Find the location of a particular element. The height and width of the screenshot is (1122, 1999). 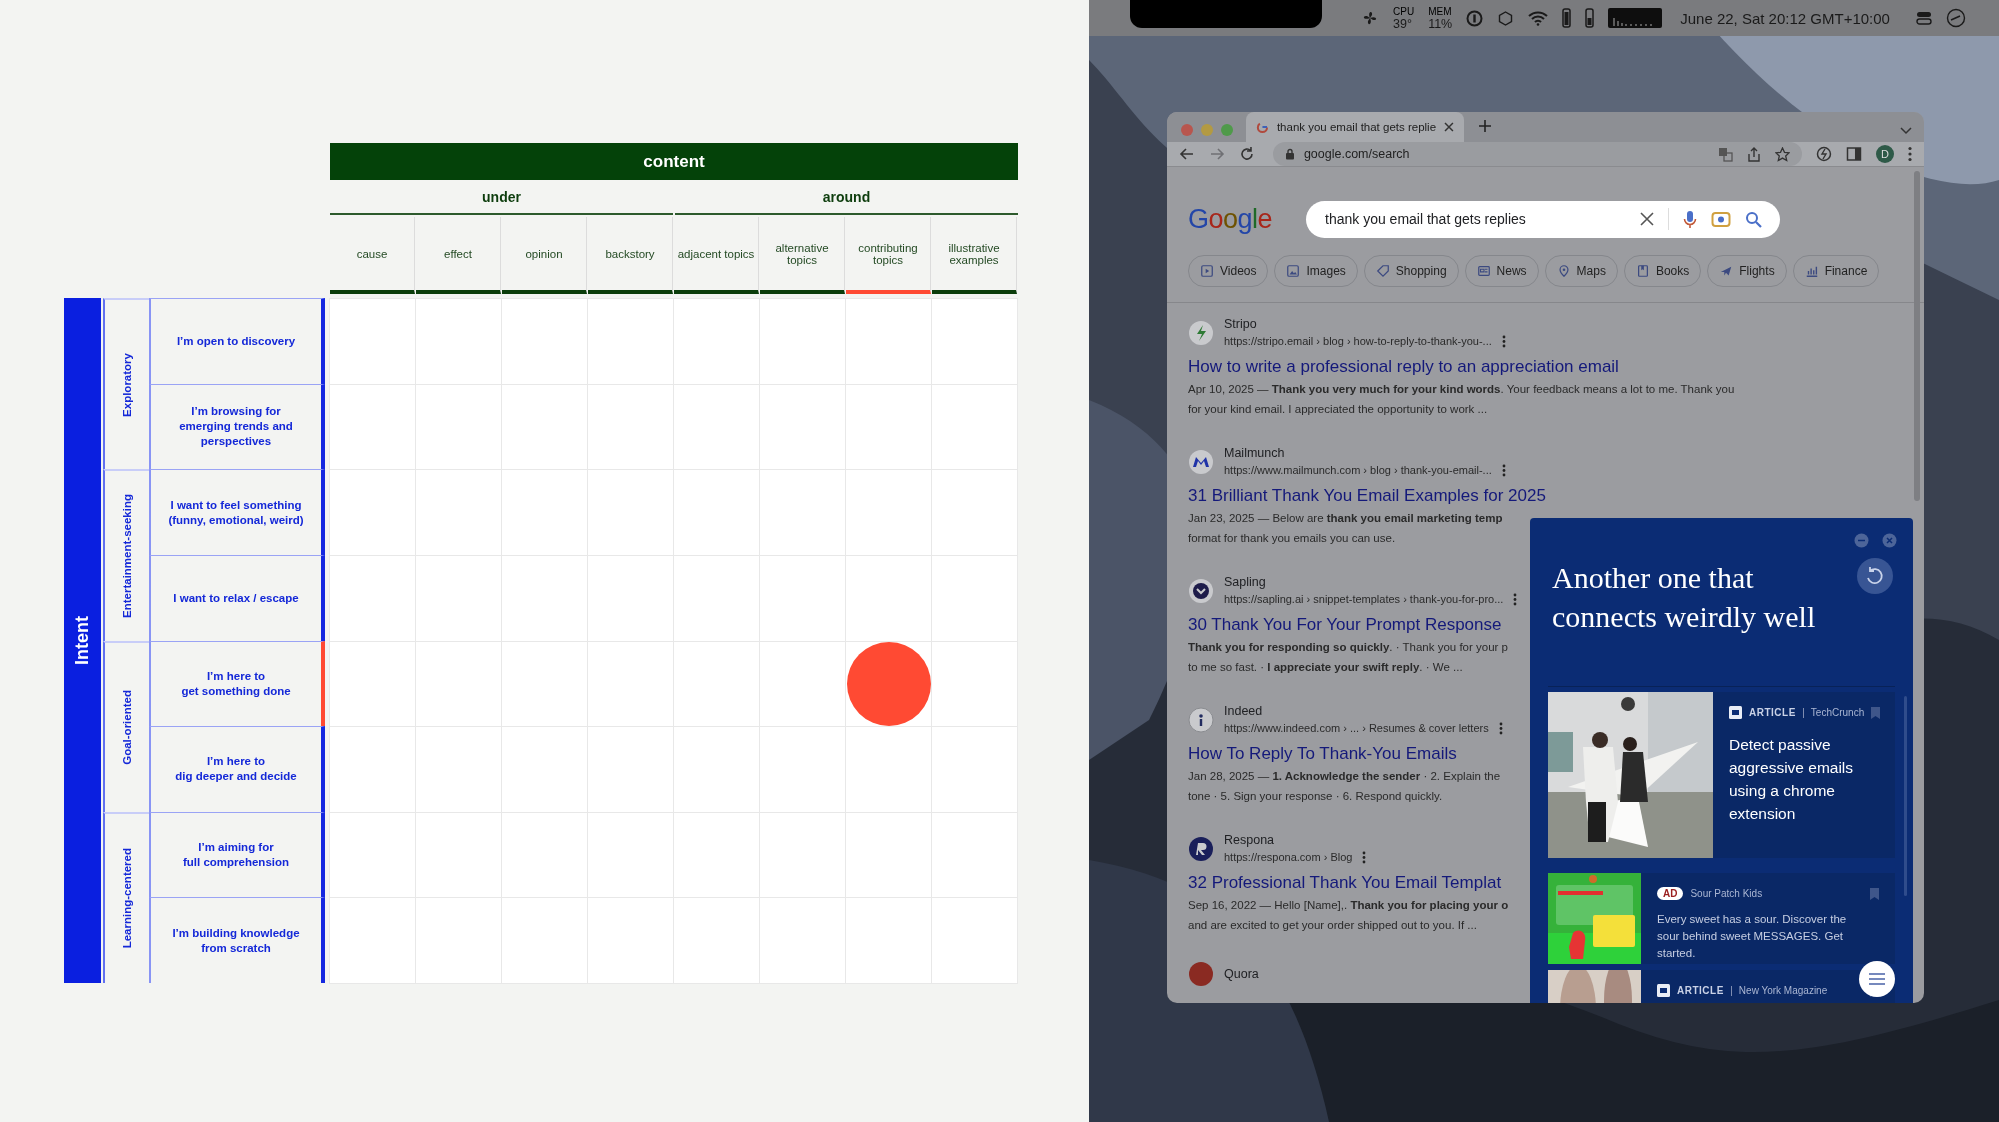

row-label: I’m browsing for emerging trends and perspectives is located at coordinates (237, 426).